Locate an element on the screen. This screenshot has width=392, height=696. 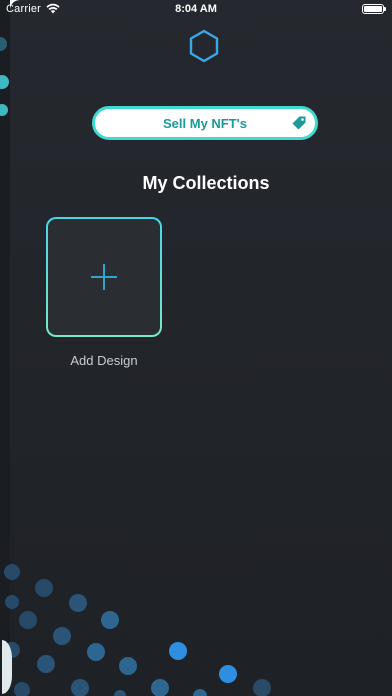
status-bar: Carrier 8:04 AM is located at coordinates (196, 11).